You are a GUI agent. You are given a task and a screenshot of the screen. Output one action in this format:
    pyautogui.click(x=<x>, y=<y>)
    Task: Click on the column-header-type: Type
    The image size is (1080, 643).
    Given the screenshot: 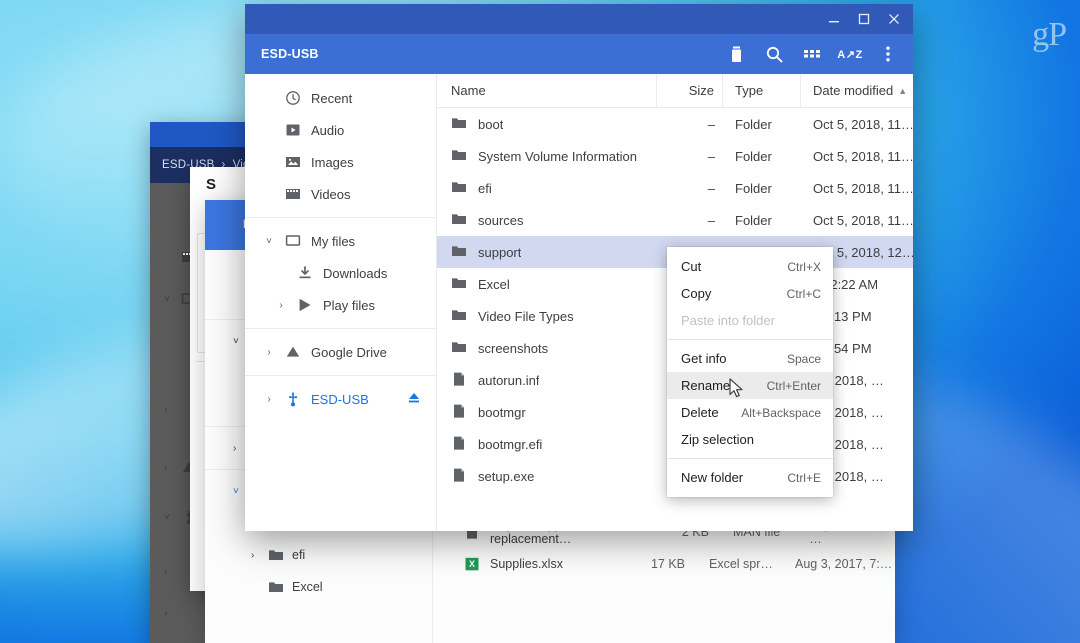 What is the action you would take?
    pyautogui.click(x=762, y=90)
    